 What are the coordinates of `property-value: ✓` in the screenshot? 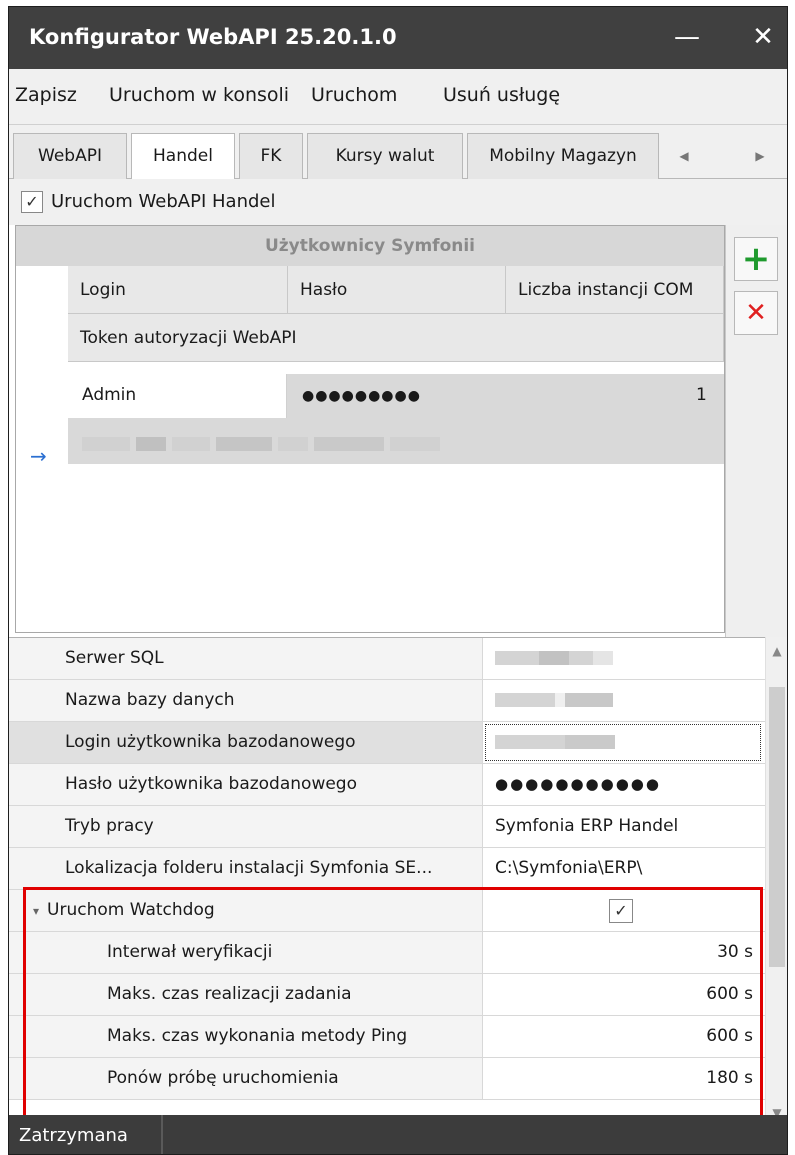 It's located at (624, 910).